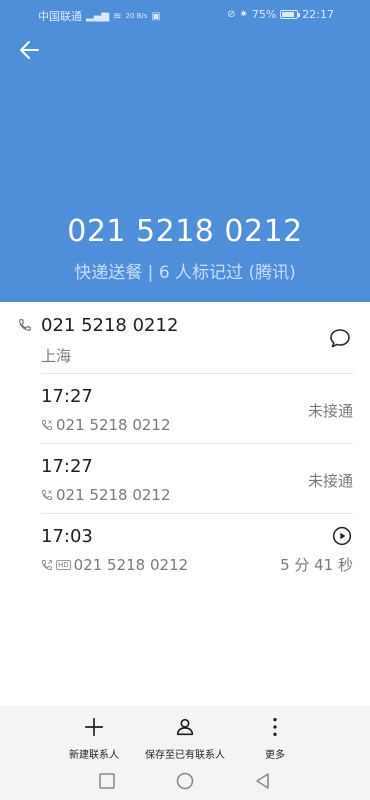 The height and width of the screenshot is (800, 370). What do you see at coordinates (231, 14) in the screenshot?
I see `dnd-icon: ⊘` at bounding box center [231, 14].